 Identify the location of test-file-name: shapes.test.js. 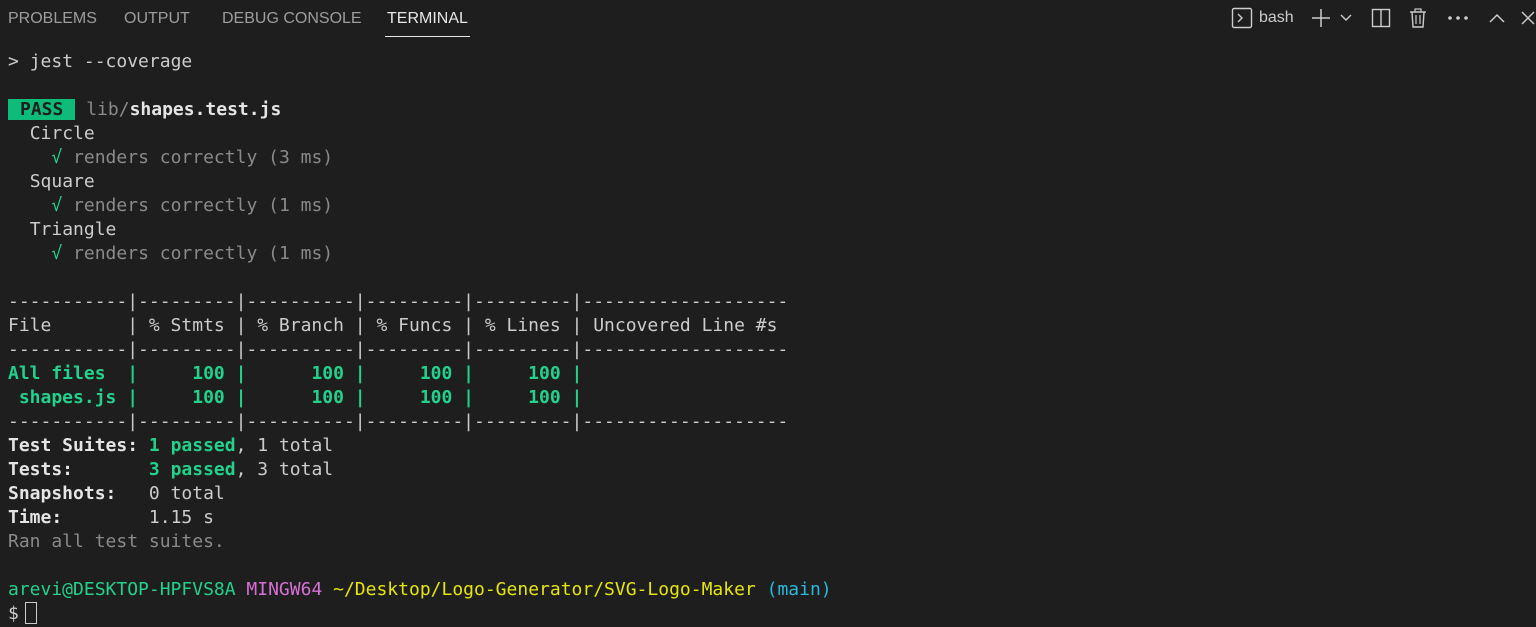
(205, 109).